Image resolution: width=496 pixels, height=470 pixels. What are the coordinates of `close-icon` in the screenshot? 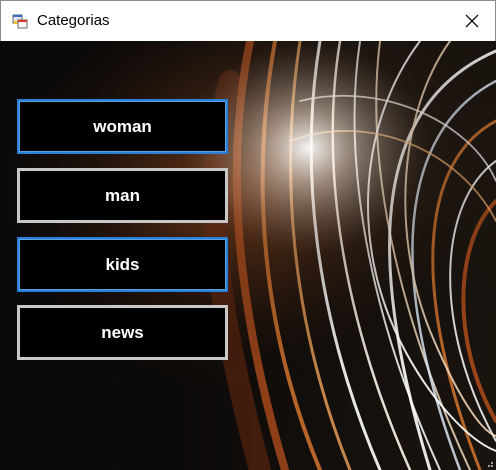 It's located at (472, 21).